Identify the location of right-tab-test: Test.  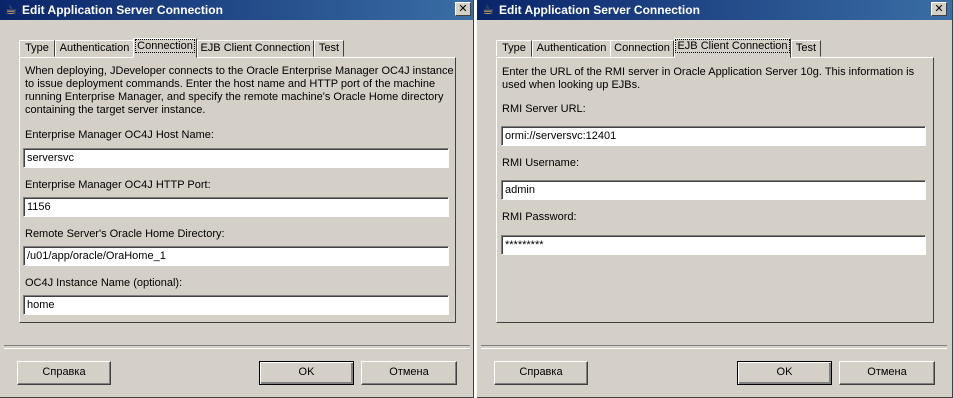
(806, 48).